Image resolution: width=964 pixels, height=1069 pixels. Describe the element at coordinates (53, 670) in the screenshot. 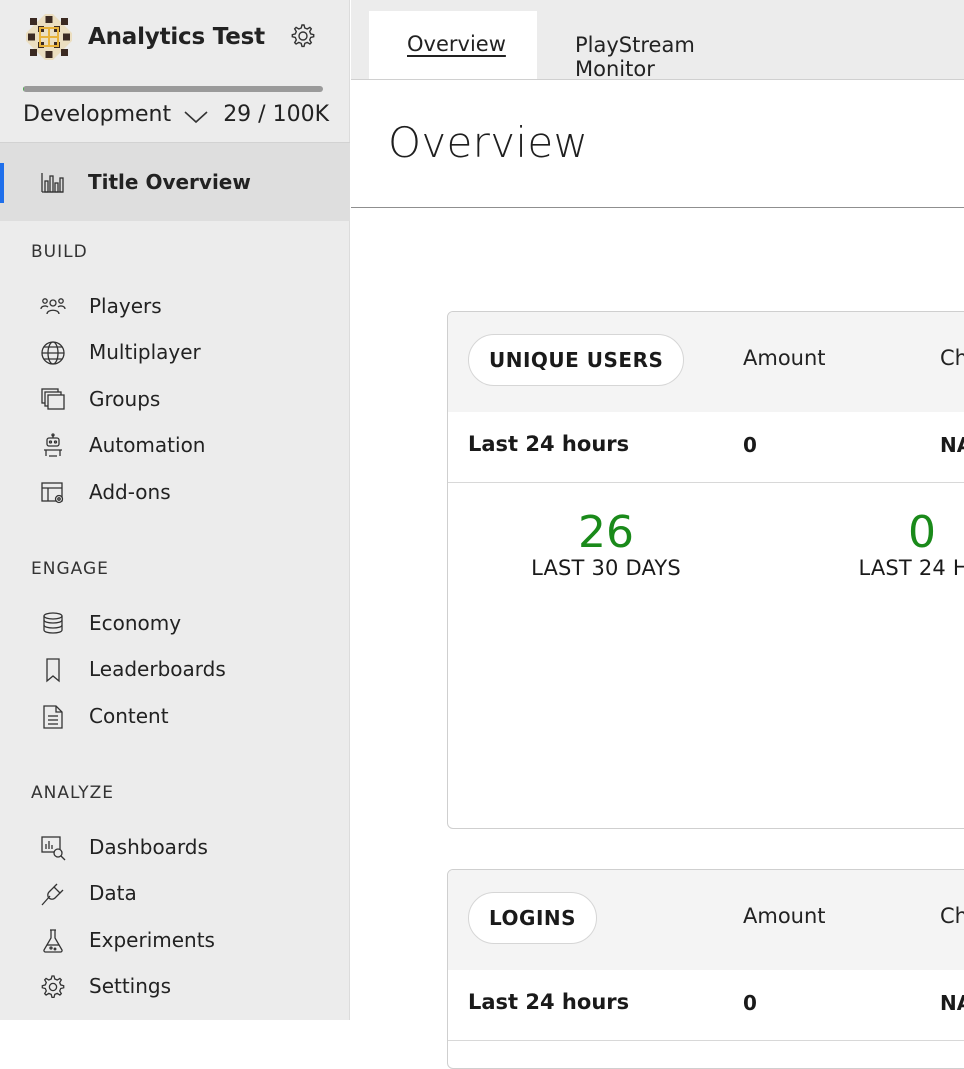

I see `bookmark-icon` at that location.